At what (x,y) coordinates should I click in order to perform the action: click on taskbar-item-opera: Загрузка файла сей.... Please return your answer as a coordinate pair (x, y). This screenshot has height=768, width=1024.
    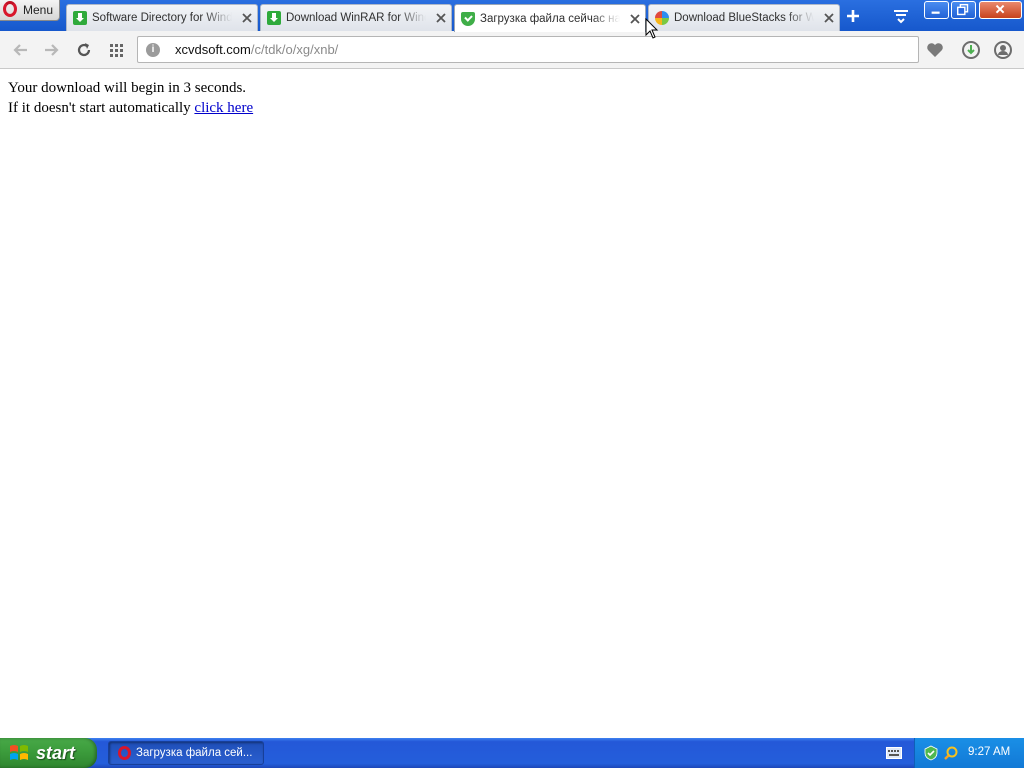
    Looking at the image, I should click on (186, 753).